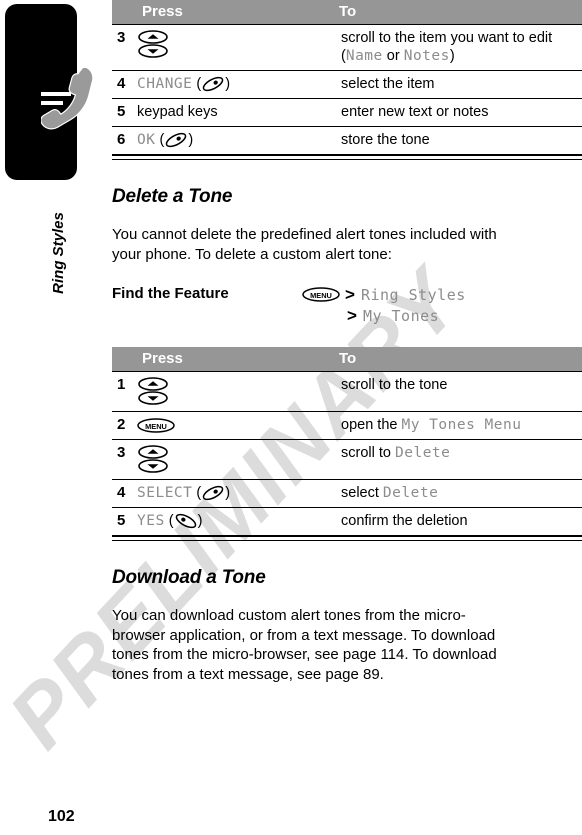  I want to click on step-description: confirm the deletion, so click(460, 521).